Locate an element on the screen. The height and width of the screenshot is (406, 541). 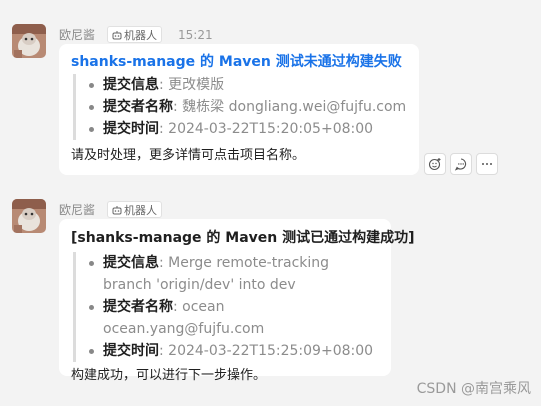
list-item: 提交者名称: ocean ocean.yang@fujfu.com is located at coordinates (234, 318).